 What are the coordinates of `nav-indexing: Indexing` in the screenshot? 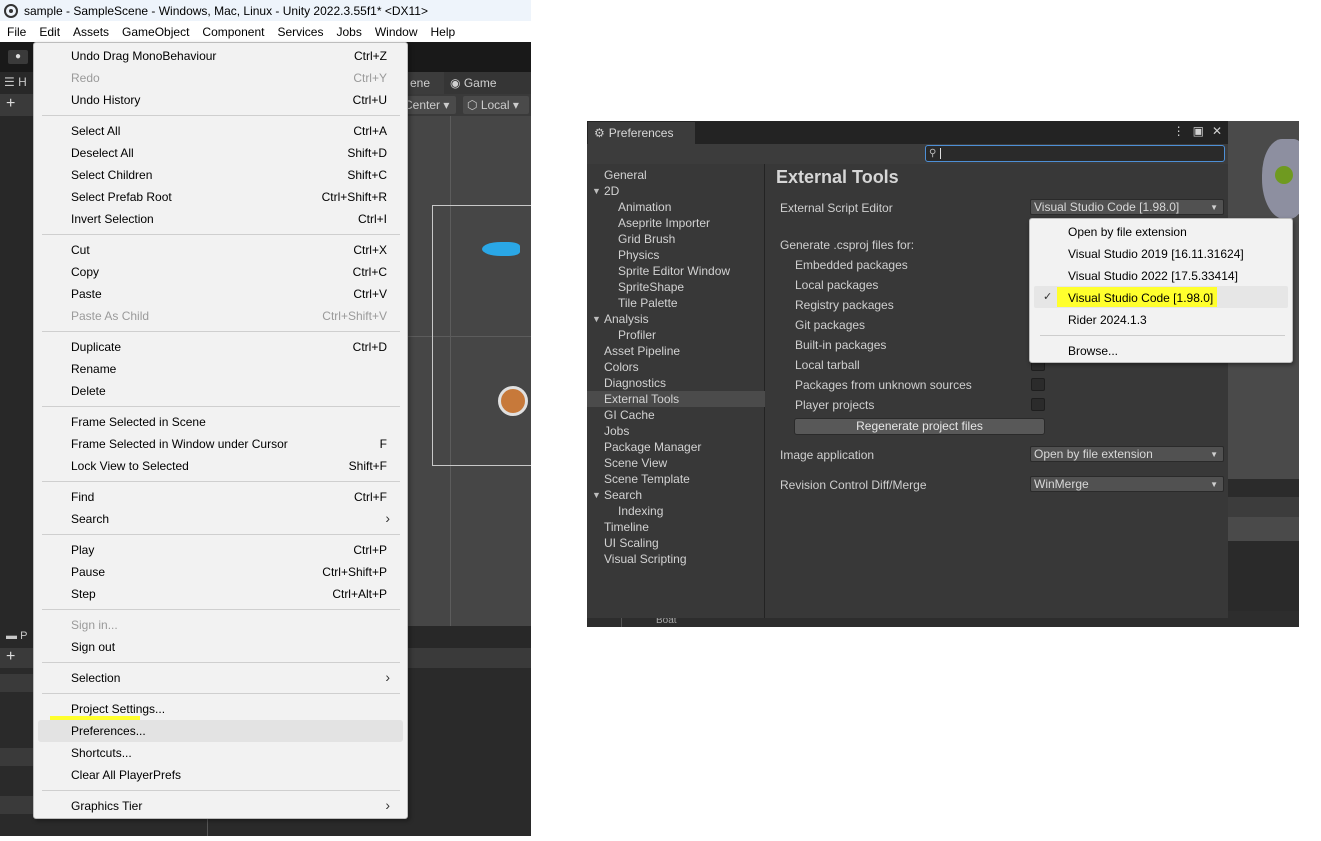 It's located at (676, 511).